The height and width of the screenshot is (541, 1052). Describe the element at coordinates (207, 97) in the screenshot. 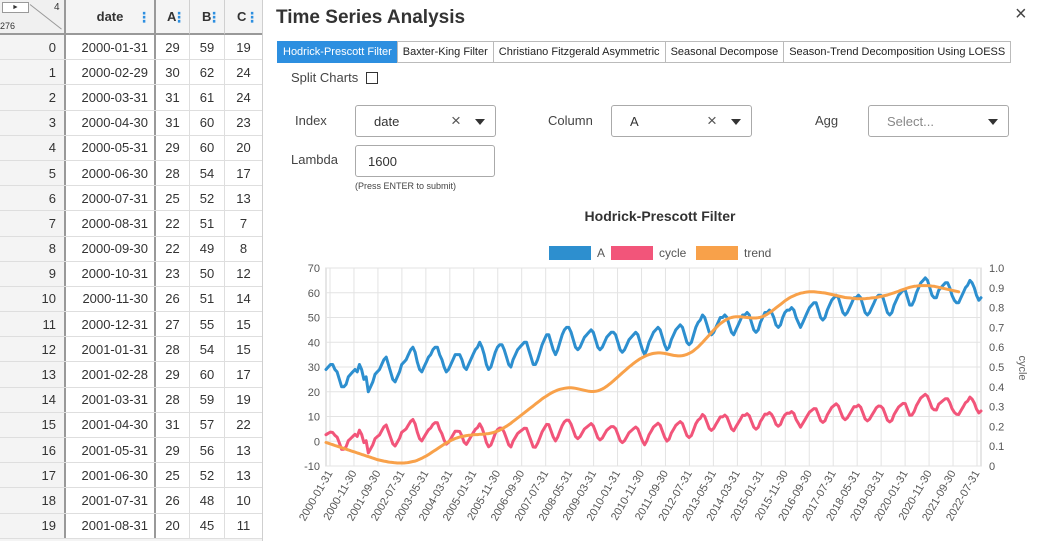

I see `cell-b: 61` at that location.